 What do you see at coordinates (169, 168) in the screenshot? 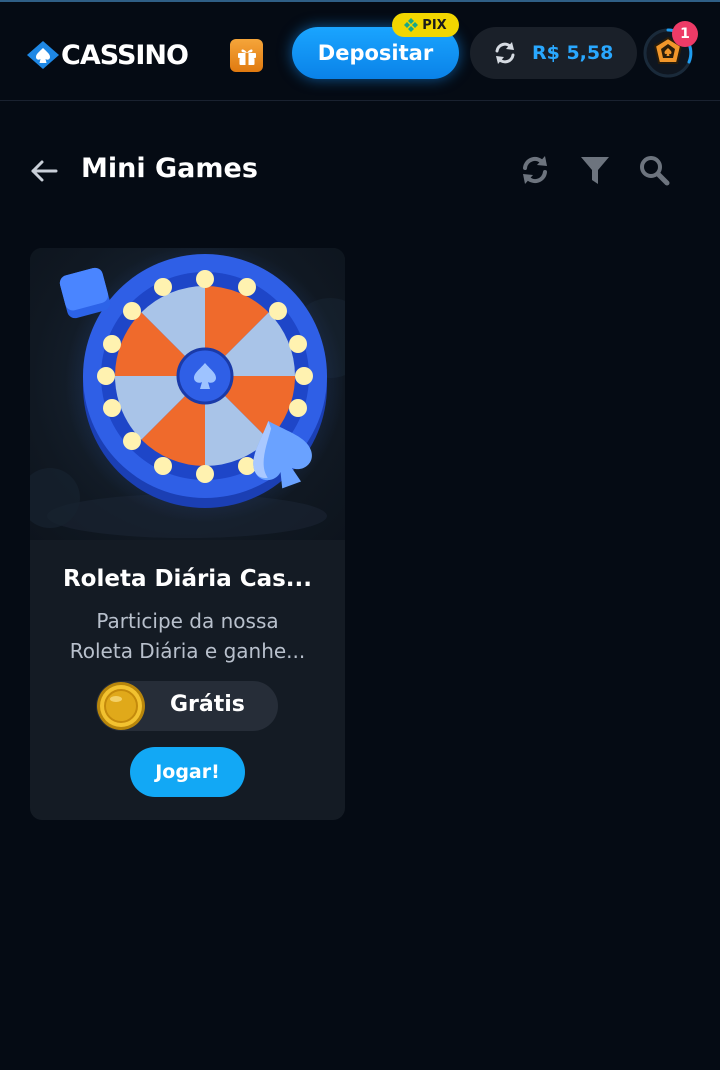
I see `page-title: Mini Games` at bounding box center [169, 168].